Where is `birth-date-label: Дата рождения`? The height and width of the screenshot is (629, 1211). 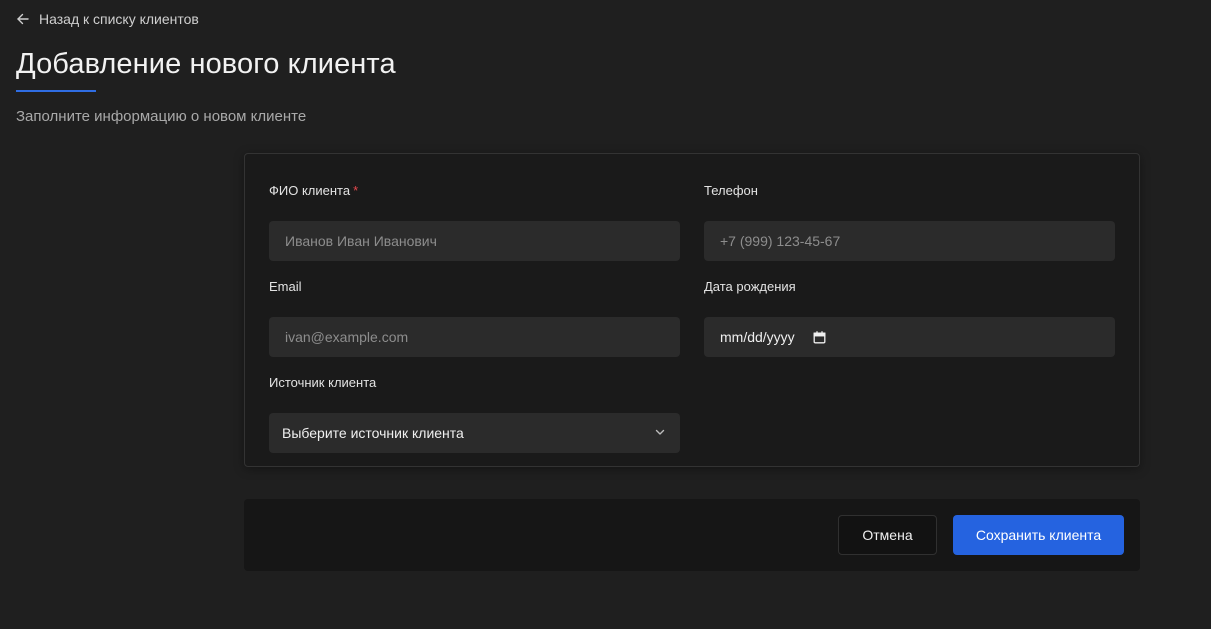
birth-date-label: Дата рождения is located at coordinates (750, 286).